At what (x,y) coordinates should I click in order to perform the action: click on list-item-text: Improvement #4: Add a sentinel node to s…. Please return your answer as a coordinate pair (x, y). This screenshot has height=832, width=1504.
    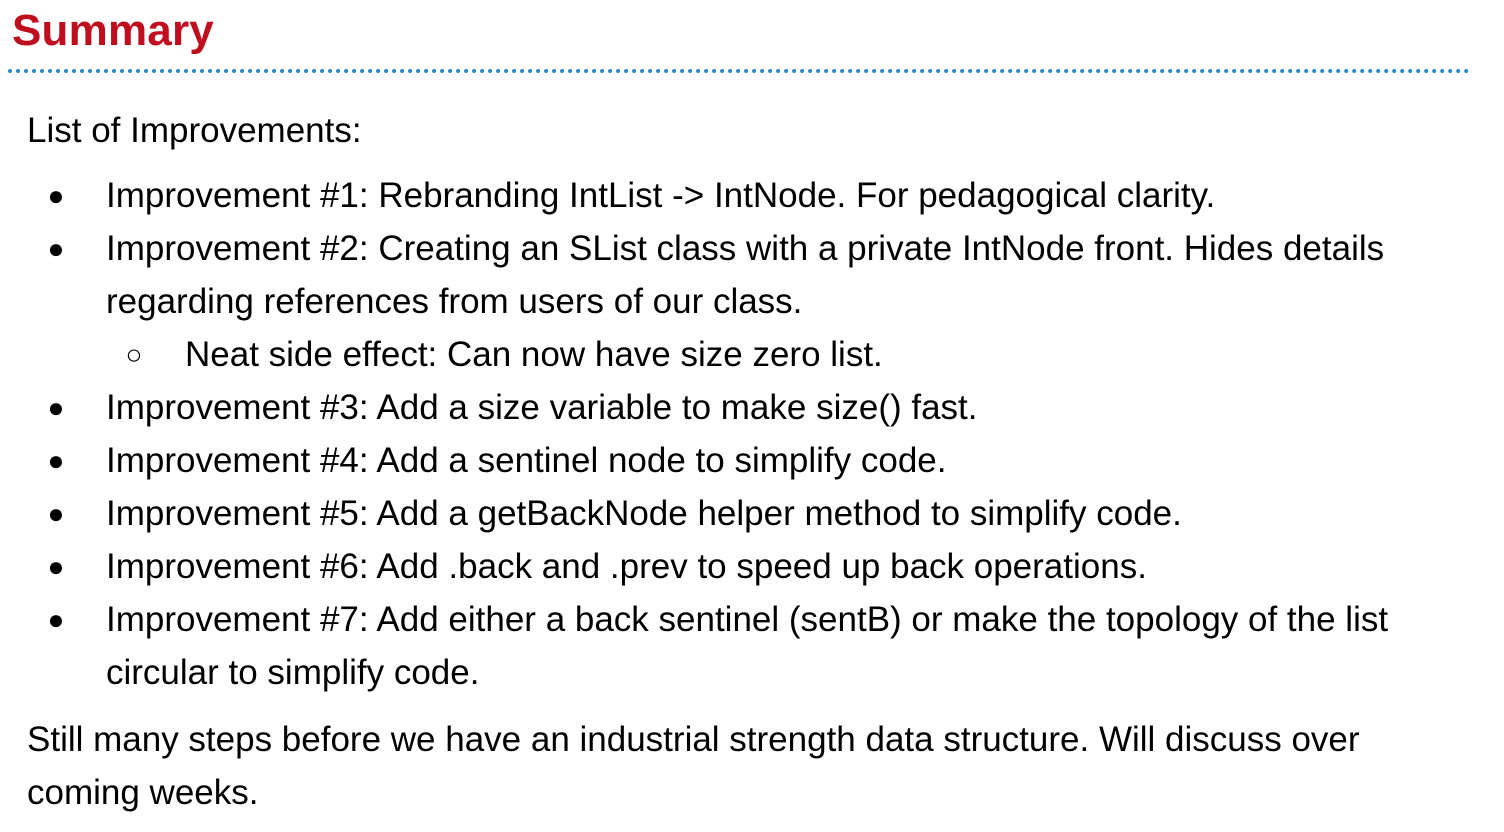
    Looking at the image, I should click on (526, 460).